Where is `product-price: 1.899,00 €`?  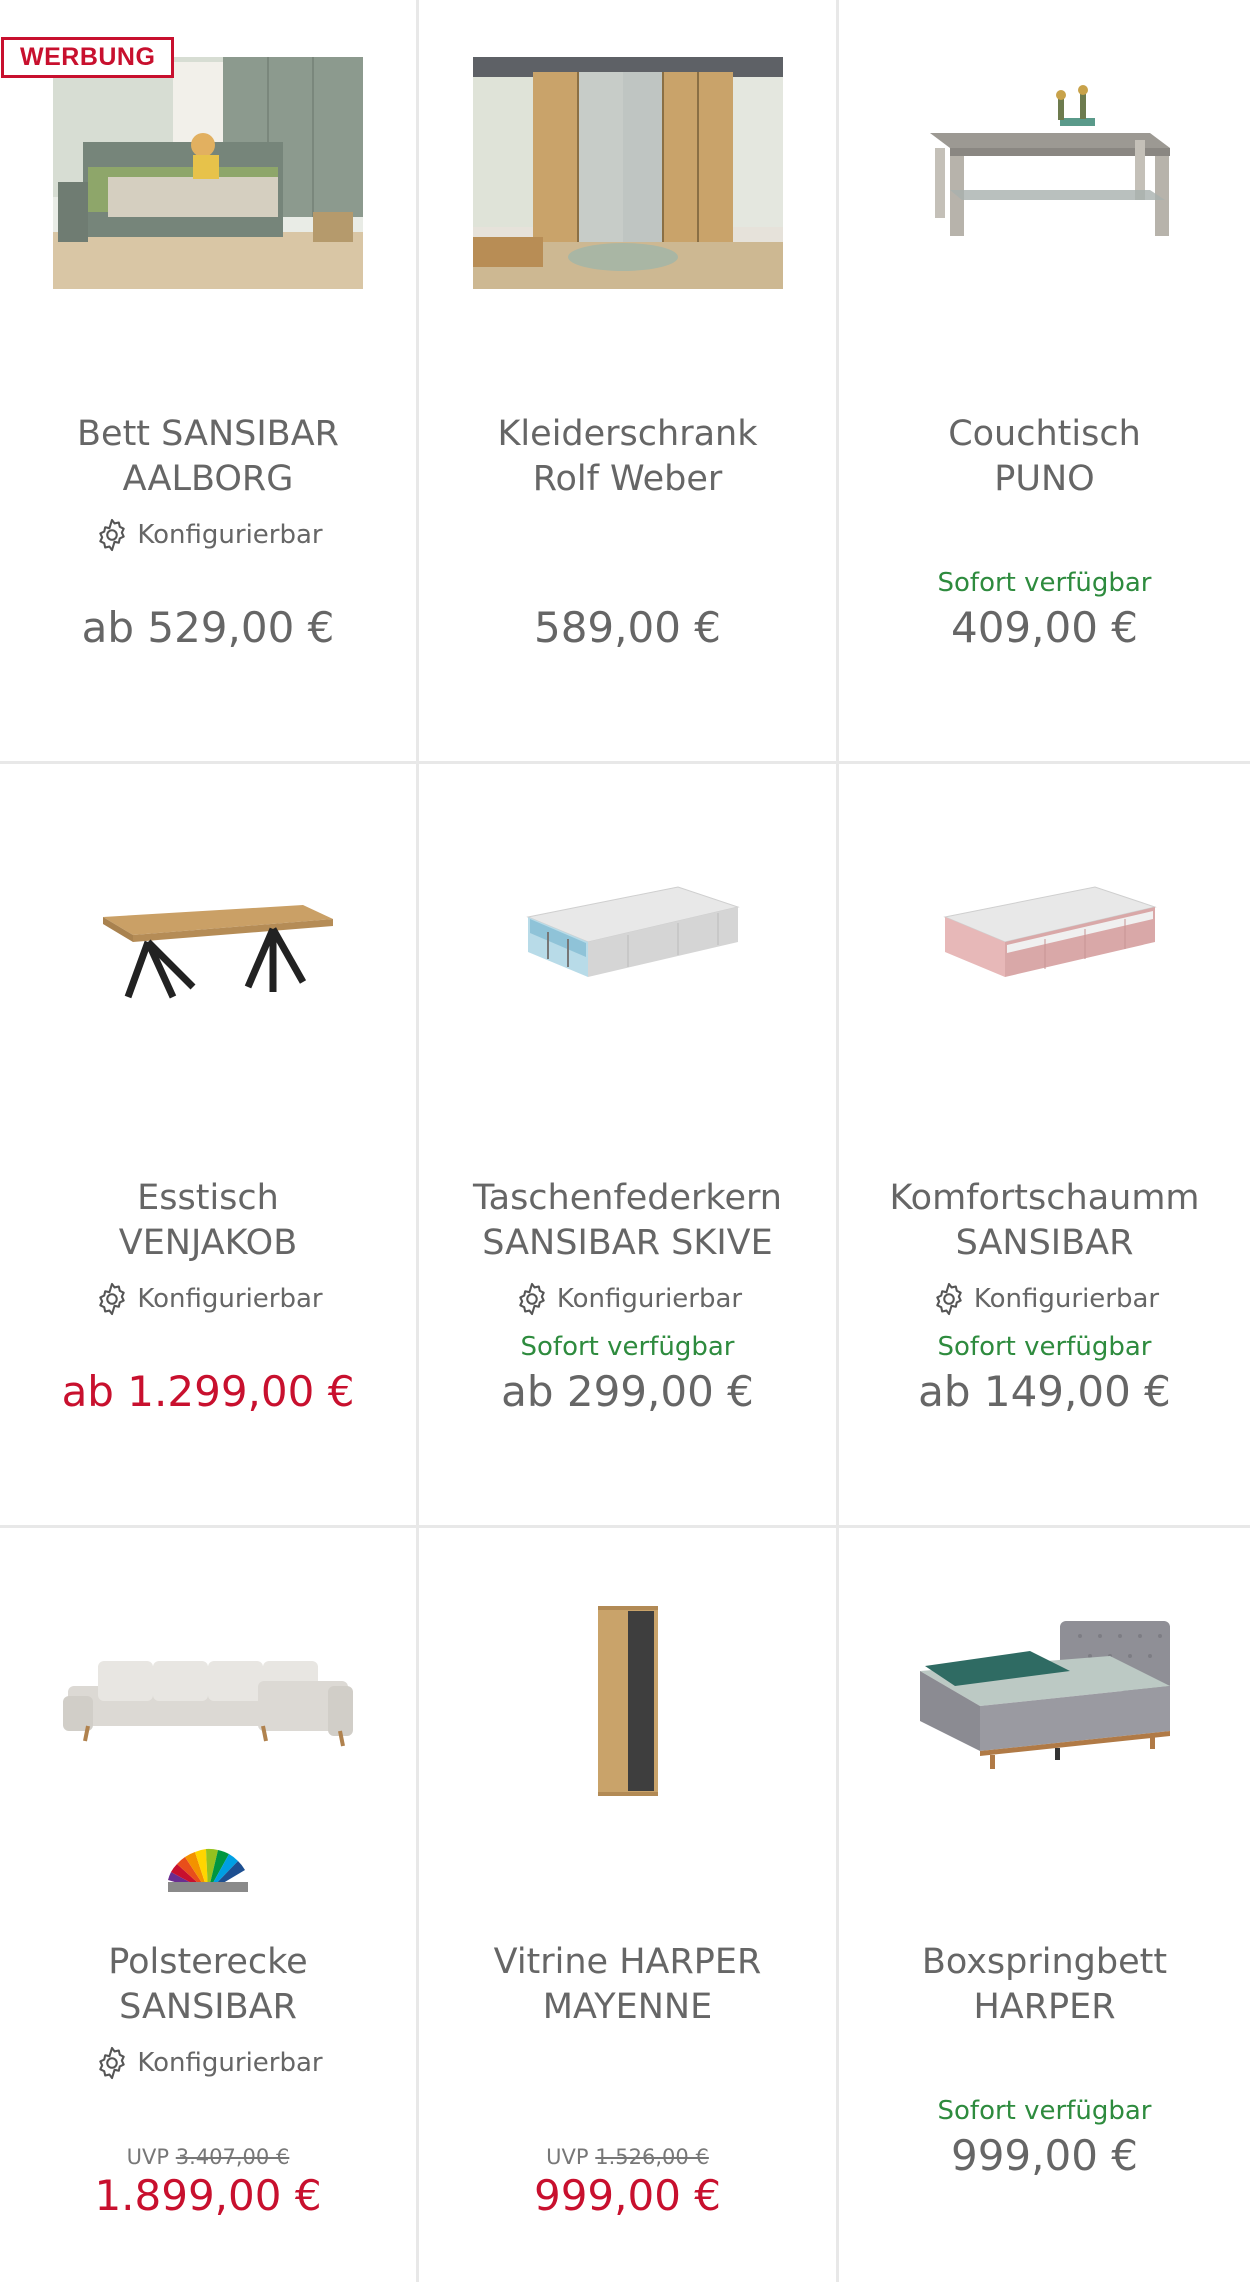 product-price: 1.899,00 € is located at coordinates (208, 2195).